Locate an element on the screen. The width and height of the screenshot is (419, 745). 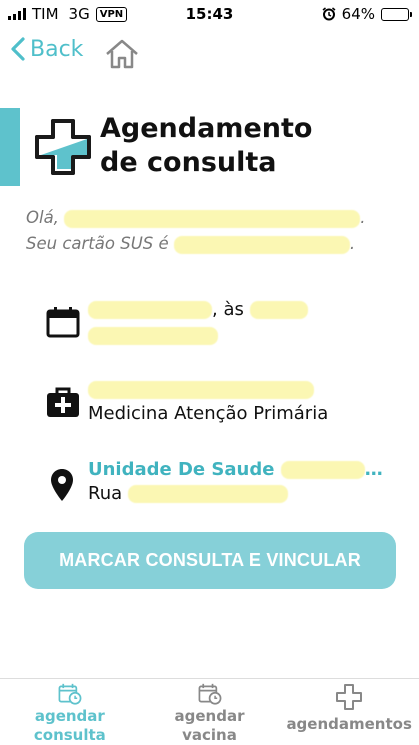
status-right: 64% is located at coordinates (367, 14).